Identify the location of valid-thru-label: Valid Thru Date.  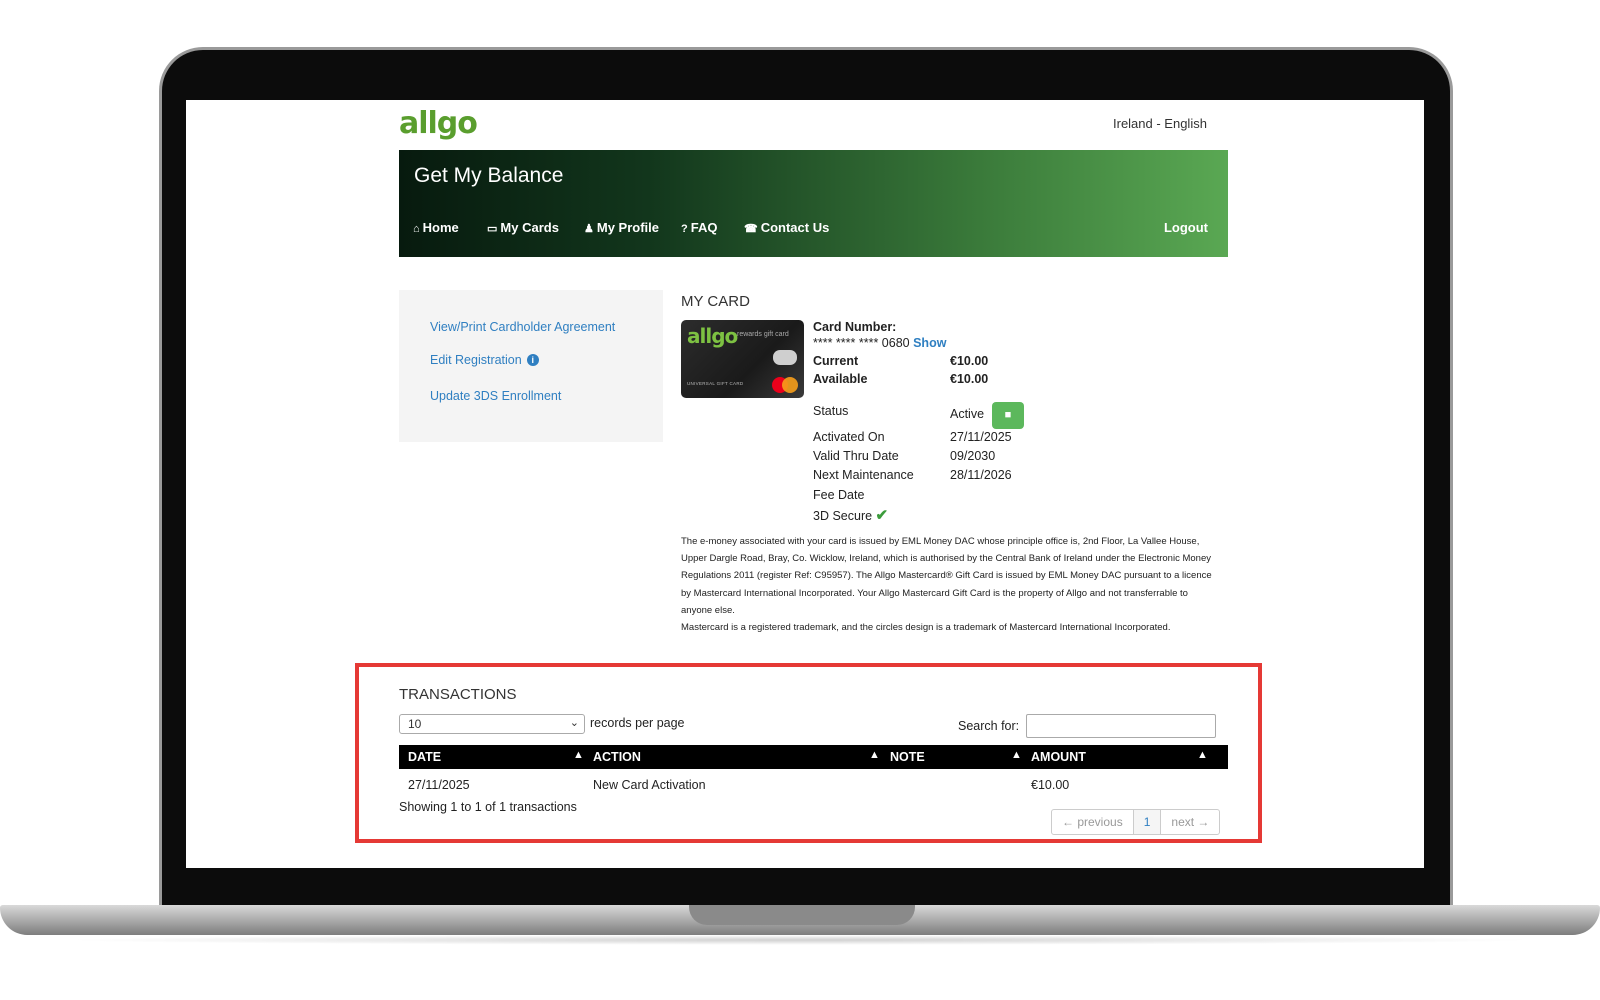
(856, 456).